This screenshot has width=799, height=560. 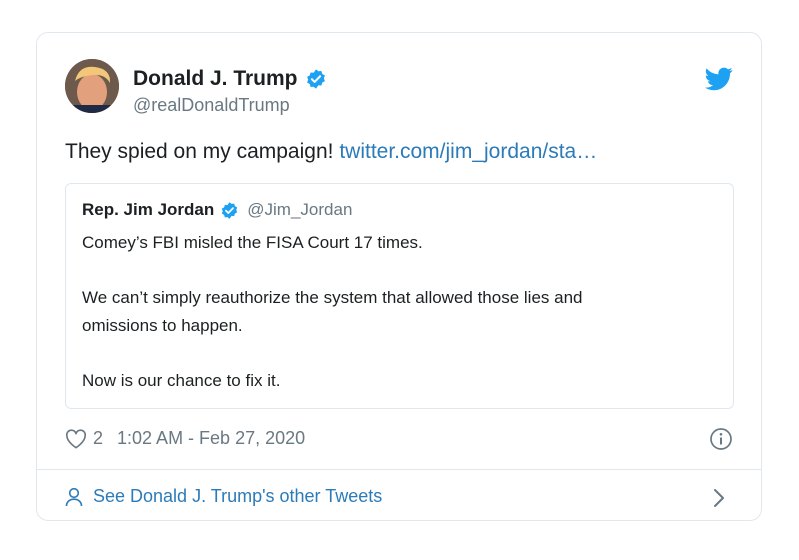 What do you see at coordinates (719, 79) in the screenshot?
I see `twitter-bird-icon` at bounding box center [719, 79].